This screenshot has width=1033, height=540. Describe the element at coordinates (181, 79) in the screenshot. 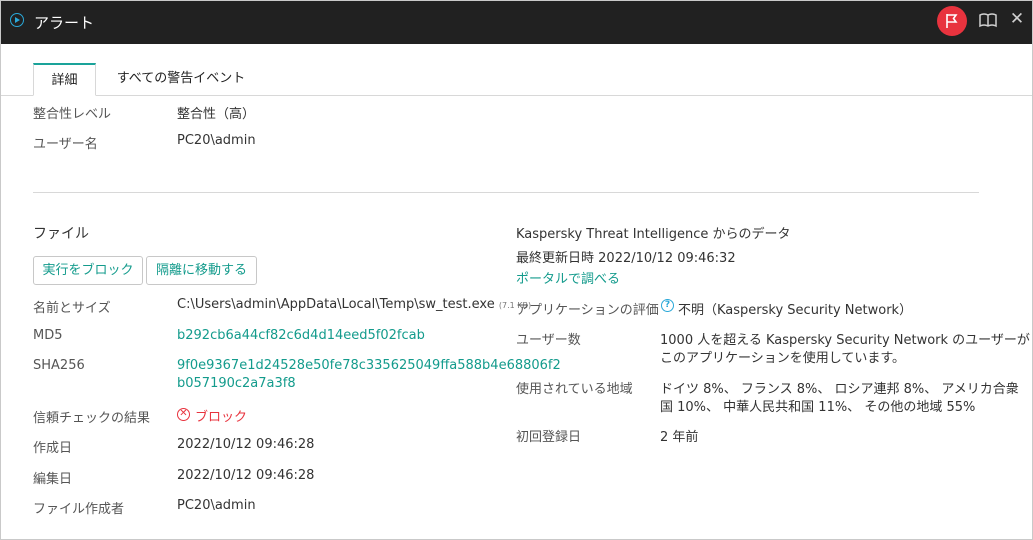

I see `tab-all-events: すべての警告イベント` at that location.